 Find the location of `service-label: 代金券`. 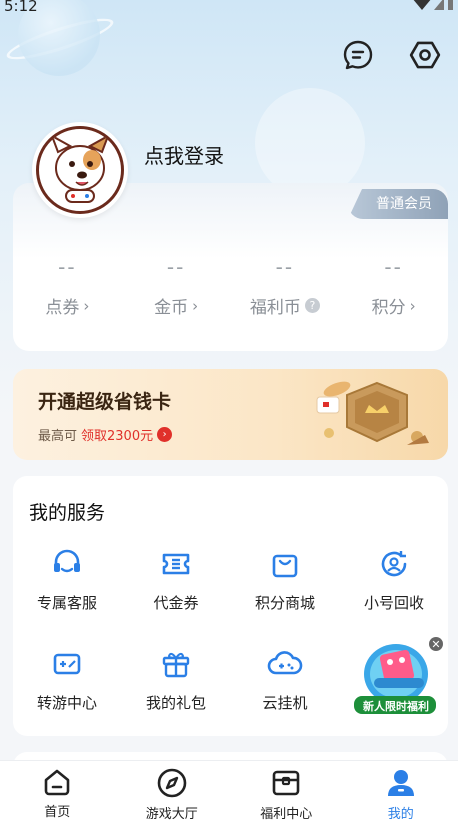

service-label: 代金券 is located at coordinates (176, 603).